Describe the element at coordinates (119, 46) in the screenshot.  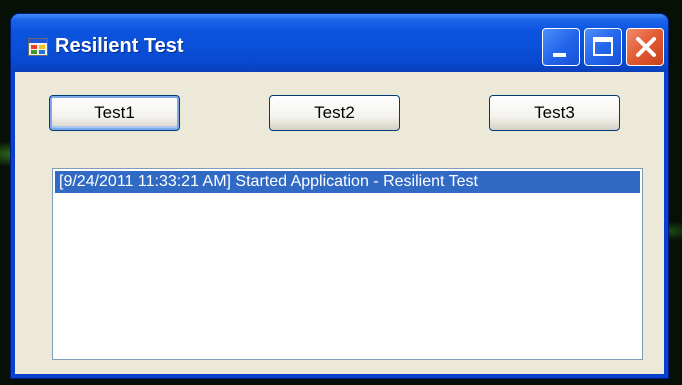
I see `window-title: Resilient Test` at that location.